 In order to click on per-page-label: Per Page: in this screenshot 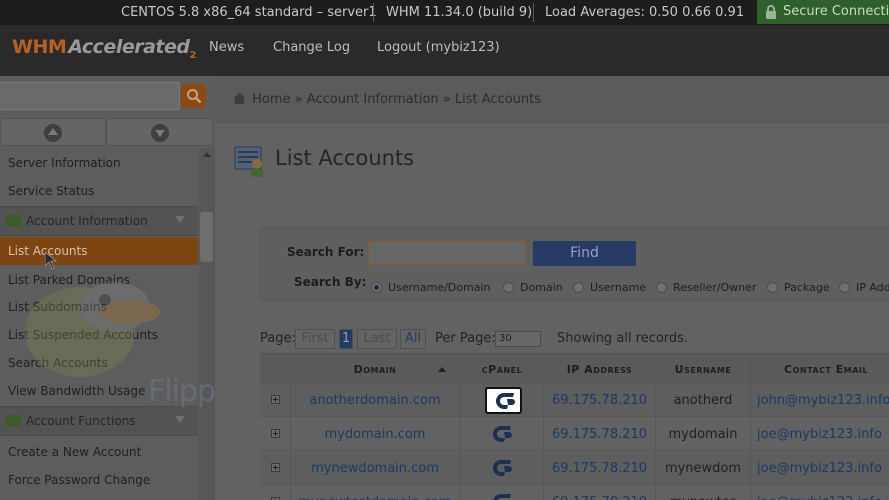, I will do `click(465, 338)`.